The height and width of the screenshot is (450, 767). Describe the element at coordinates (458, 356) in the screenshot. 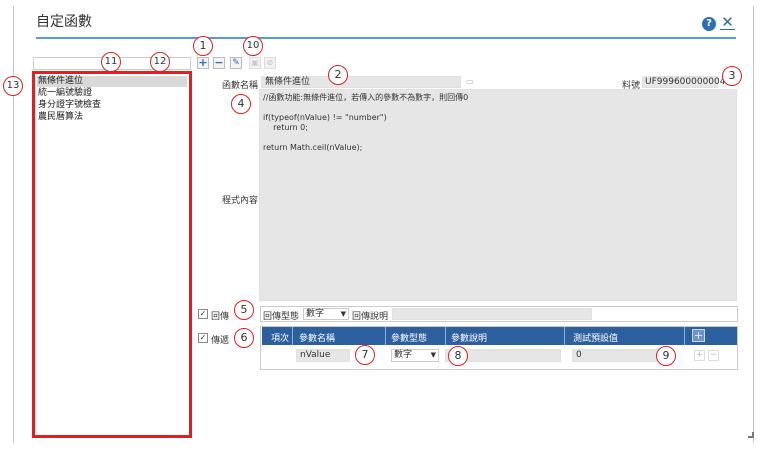

I see `callout-8: 8` at that location.